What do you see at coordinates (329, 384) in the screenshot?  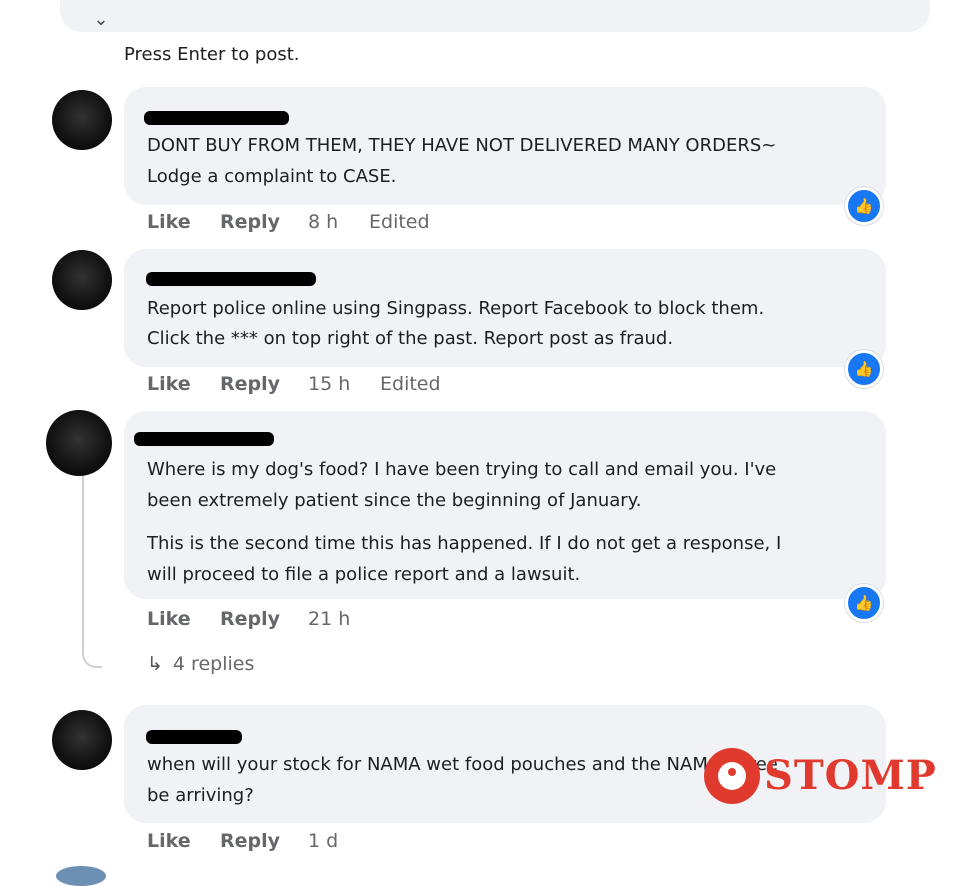 I see `timestamp: 15 h` at bounding box center [329, 384].